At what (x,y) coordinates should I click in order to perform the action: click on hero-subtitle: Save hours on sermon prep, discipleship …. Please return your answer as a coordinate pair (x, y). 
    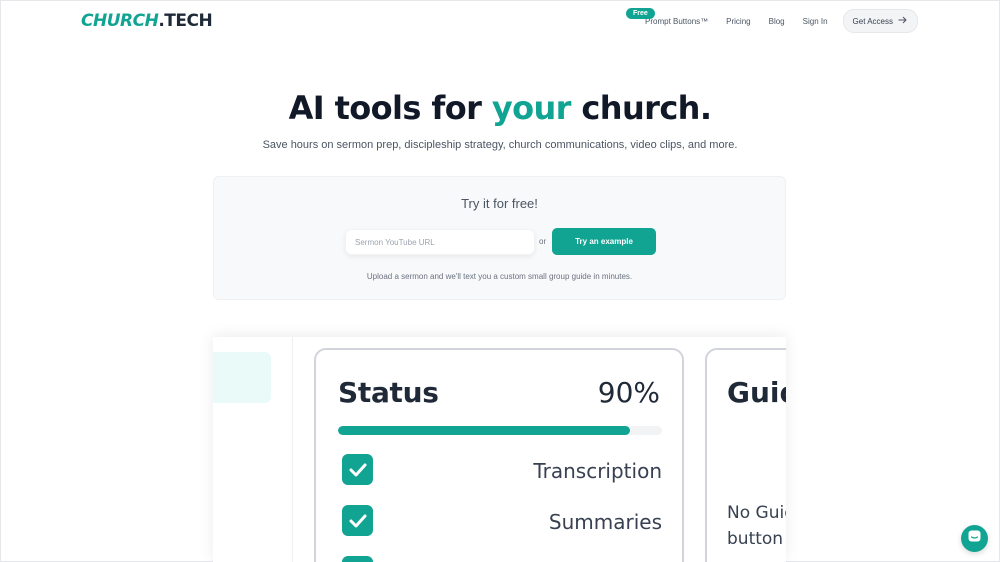
    Looking at the image, I should click on (500, 145).